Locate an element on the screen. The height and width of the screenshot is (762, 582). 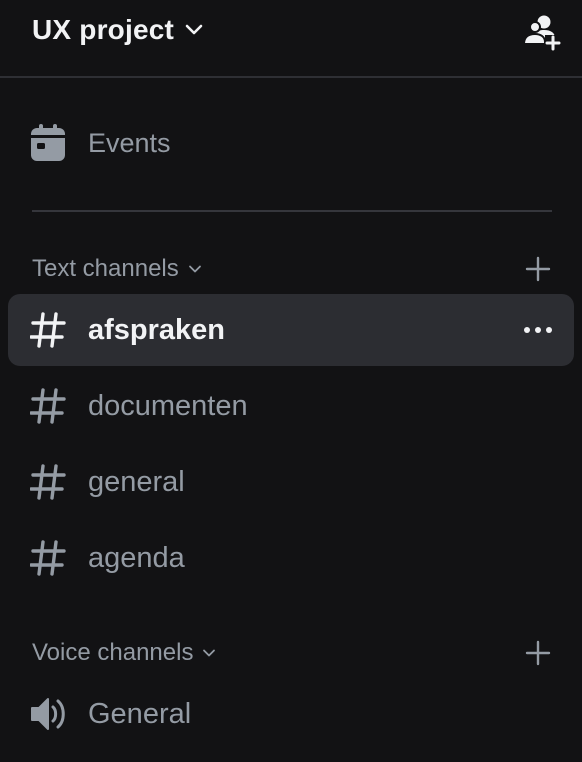
speaker-icon is located at coordinates (48, 714).